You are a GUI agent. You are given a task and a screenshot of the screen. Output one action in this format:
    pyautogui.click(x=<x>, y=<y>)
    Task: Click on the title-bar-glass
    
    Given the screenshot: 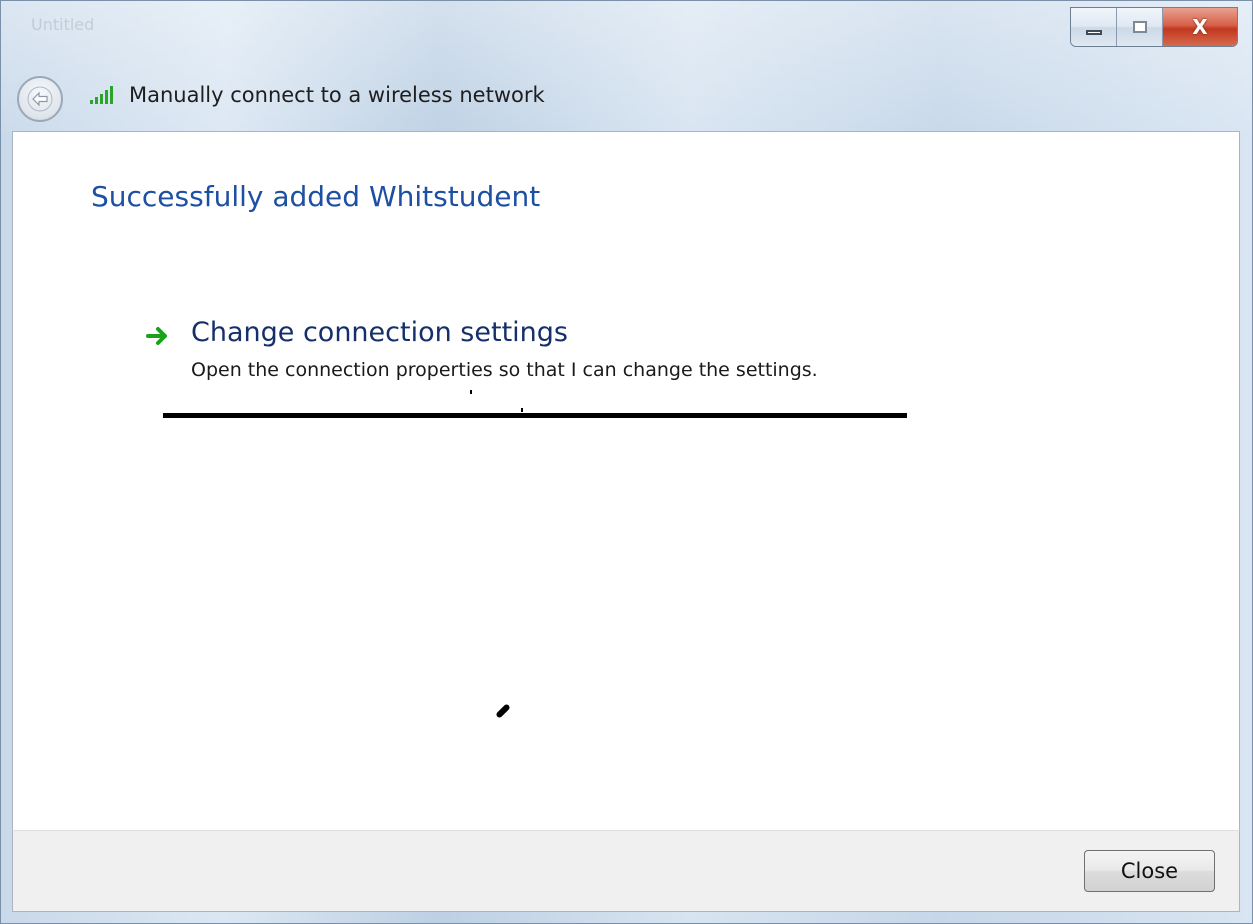 What is the action you would take?
    pyautogui.click(x=626, y=66)
    